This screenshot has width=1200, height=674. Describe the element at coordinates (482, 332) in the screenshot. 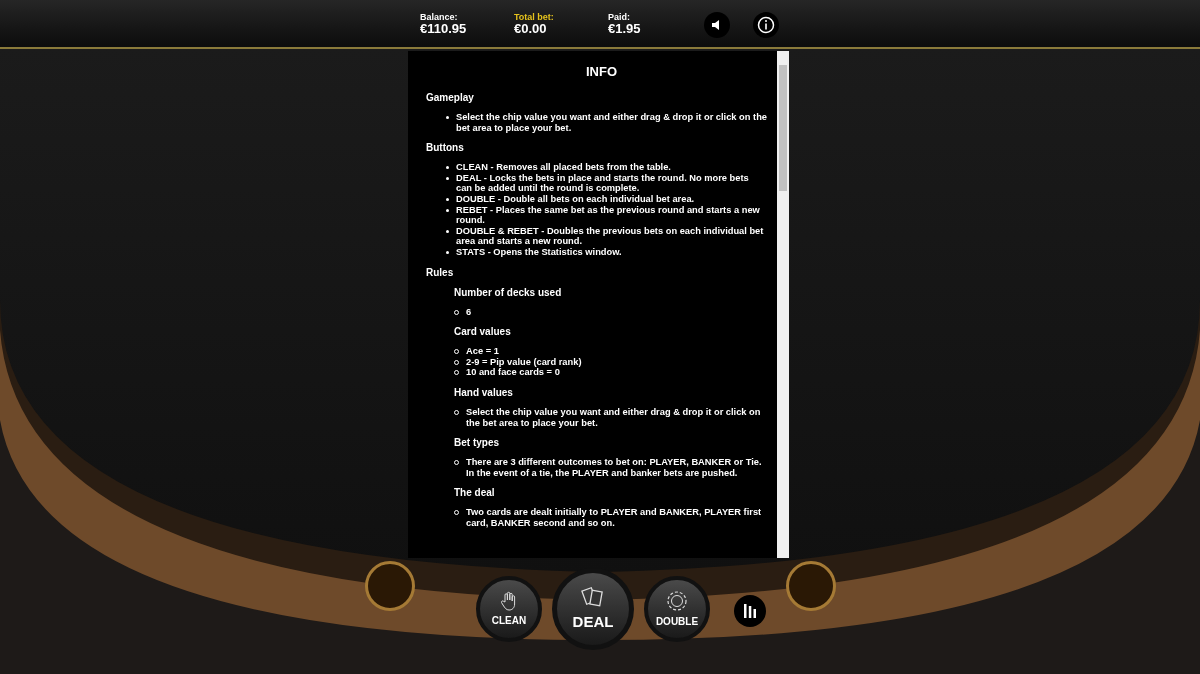

I see `subsection-heading: Card values` at that location.